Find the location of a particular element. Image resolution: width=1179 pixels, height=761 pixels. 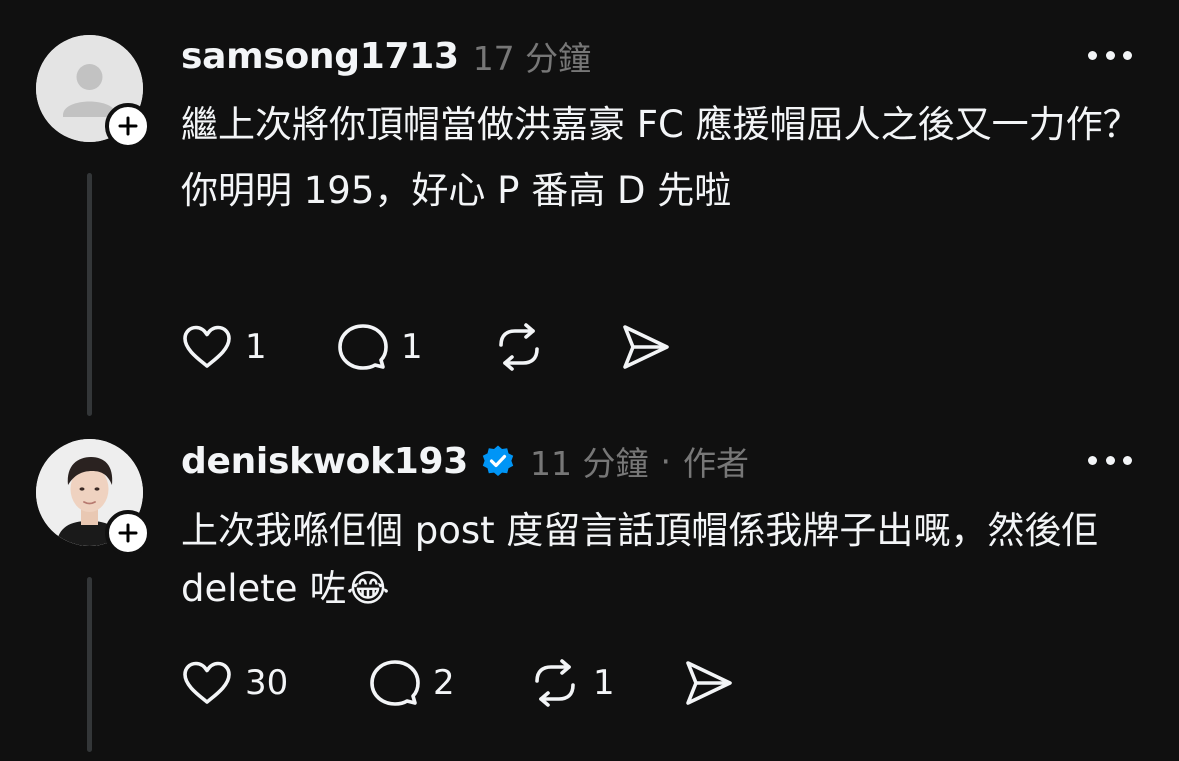

repost-count: 1 is located at coordinates (604, 683).